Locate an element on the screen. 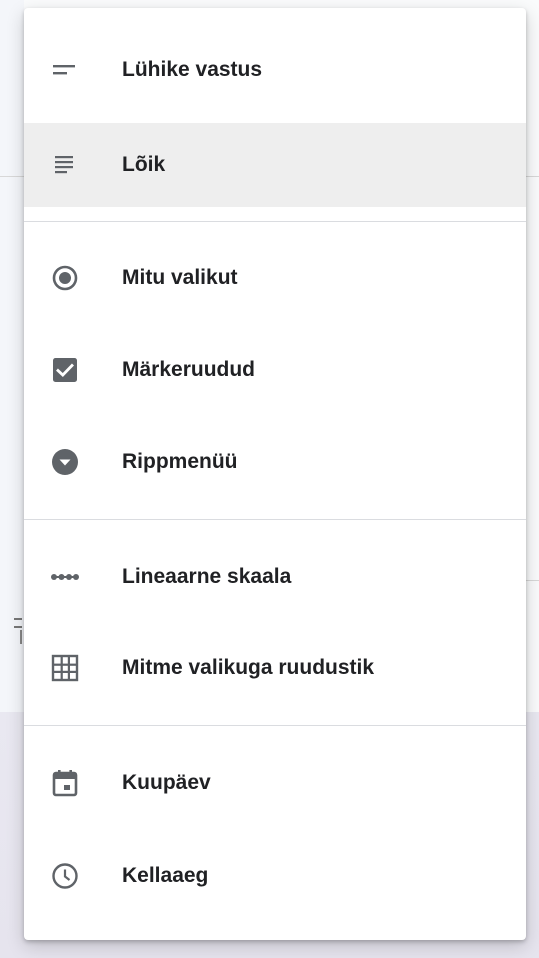  menu-item-label: Mitu valikut is located at coordinates (180, 277).